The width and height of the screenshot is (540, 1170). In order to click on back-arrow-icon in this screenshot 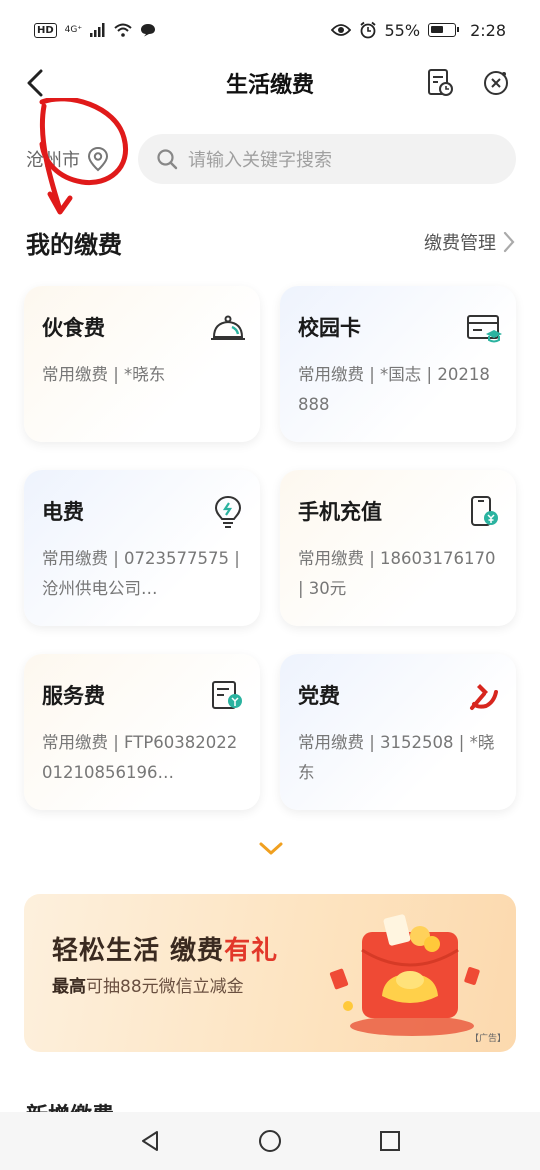, I will do `click(35, 83)`.